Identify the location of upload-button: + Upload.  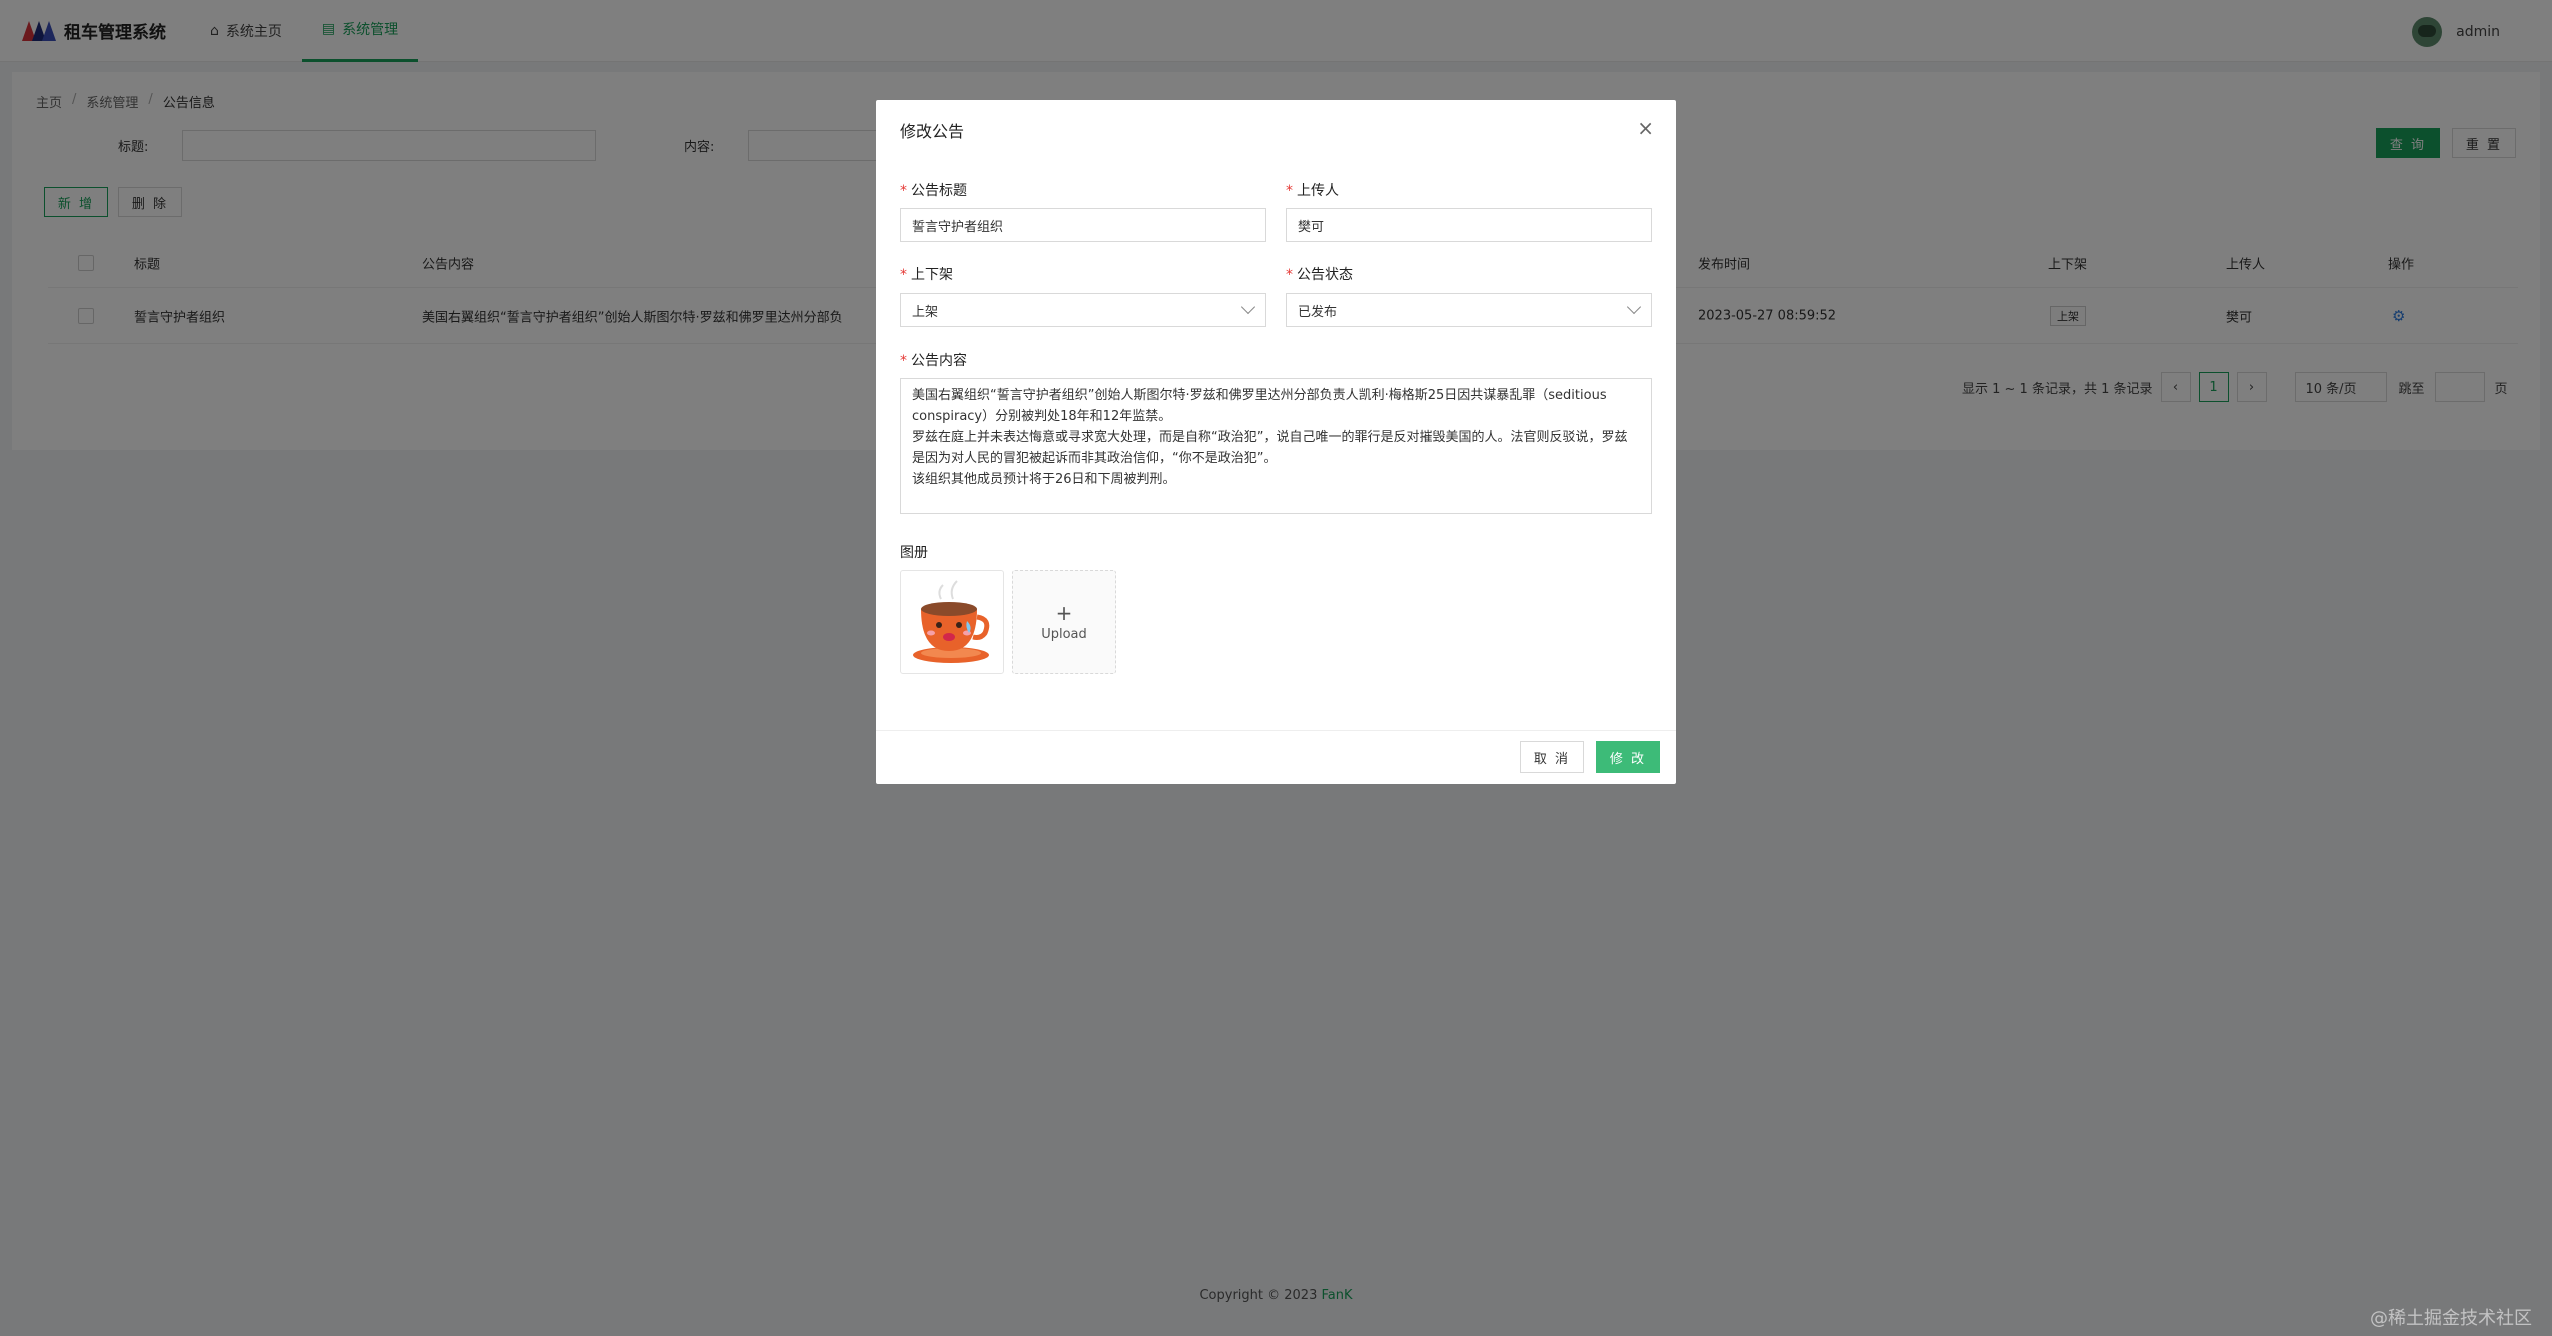
(1064, 622).